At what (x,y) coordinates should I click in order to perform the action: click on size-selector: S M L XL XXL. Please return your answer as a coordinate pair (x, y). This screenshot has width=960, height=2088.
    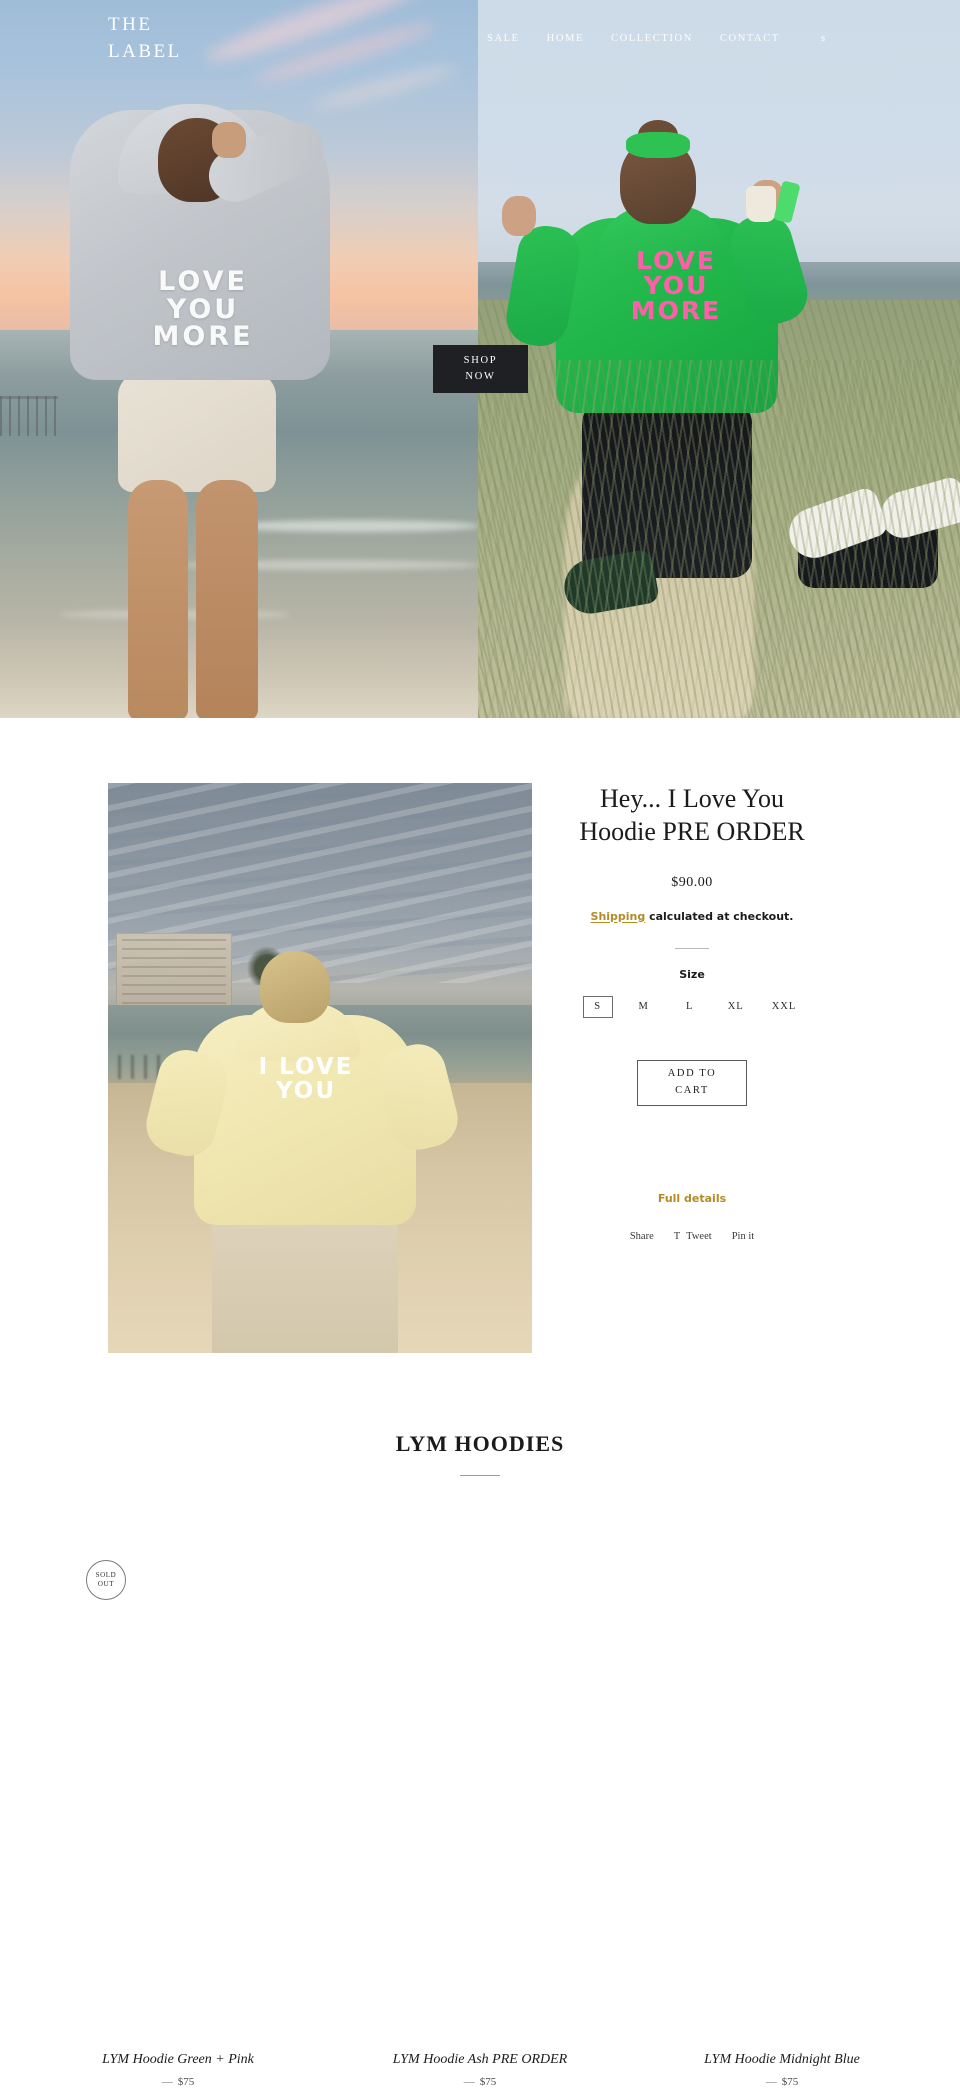
    Looking at the image, I should click on (692, 1006).